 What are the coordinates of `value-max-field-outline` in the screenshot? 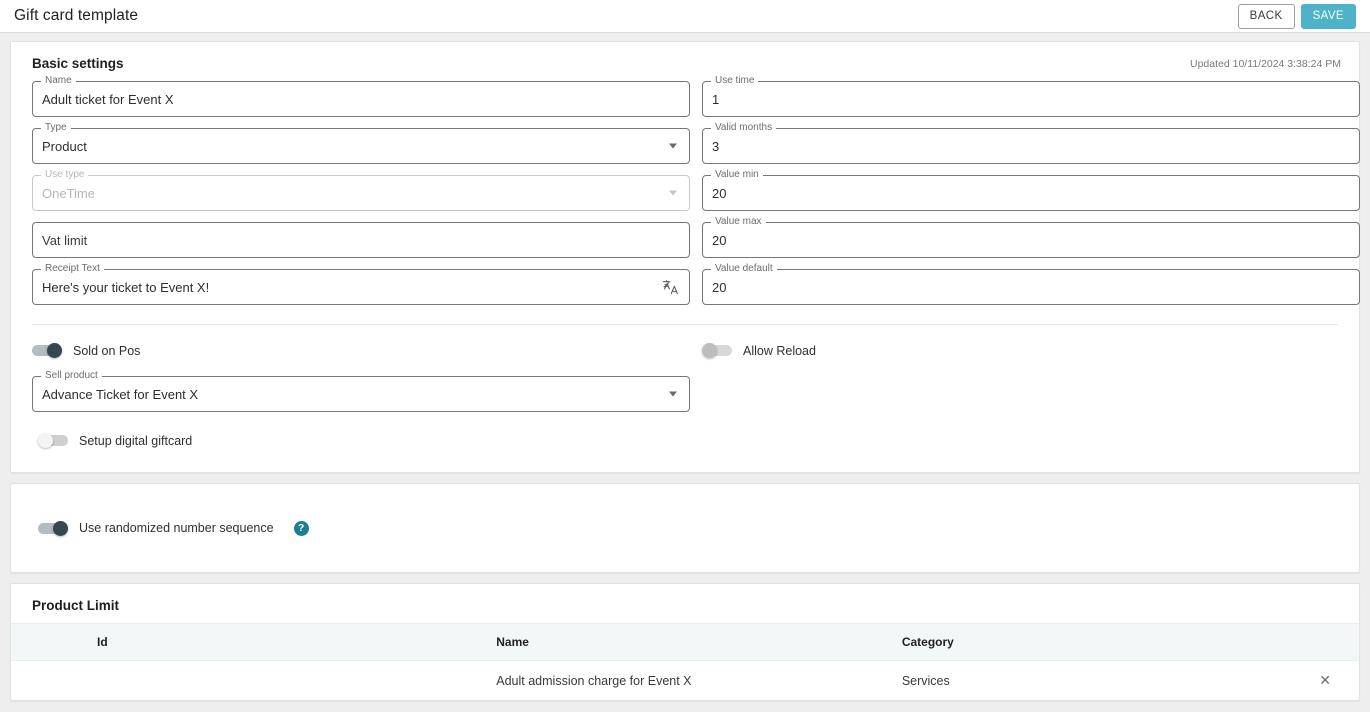 It's located at (1031, 240).